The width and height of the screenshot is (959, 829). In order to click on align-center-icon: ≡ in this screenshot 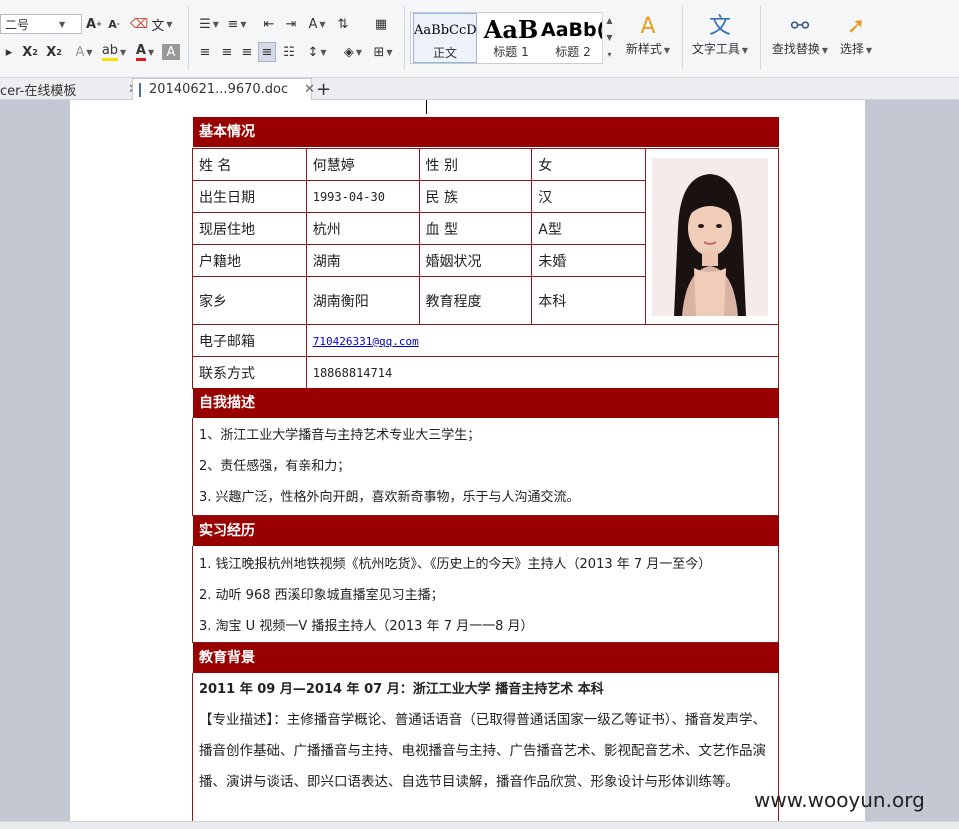, I will do `click(227, 52)`.